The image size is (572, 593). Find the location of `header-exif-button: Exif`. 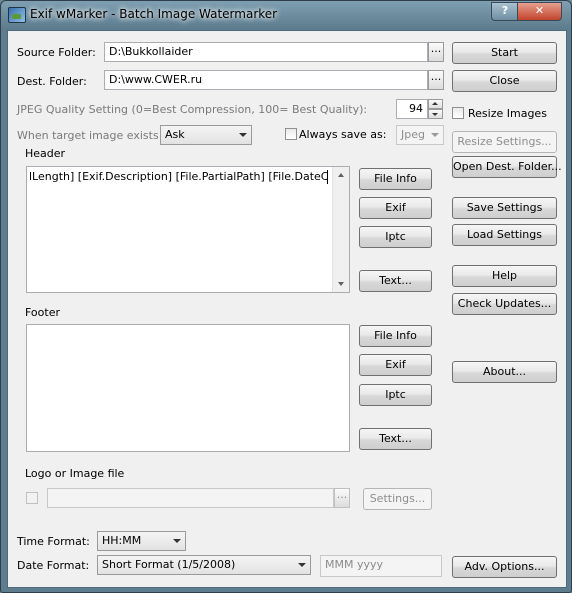

header-exif-button: Exif is located at coordinates (395, 208).